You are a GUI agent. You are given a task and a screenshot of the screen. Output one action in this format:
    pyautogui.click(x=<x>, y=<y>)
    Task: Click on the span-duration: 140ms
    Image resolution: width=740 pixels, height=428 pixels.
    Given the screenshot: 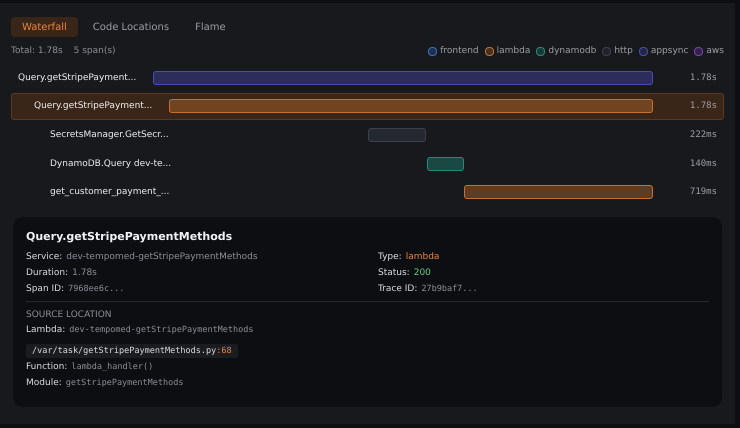 What is the action you would take?
    pyautogui.click(x=703, y=163)
    